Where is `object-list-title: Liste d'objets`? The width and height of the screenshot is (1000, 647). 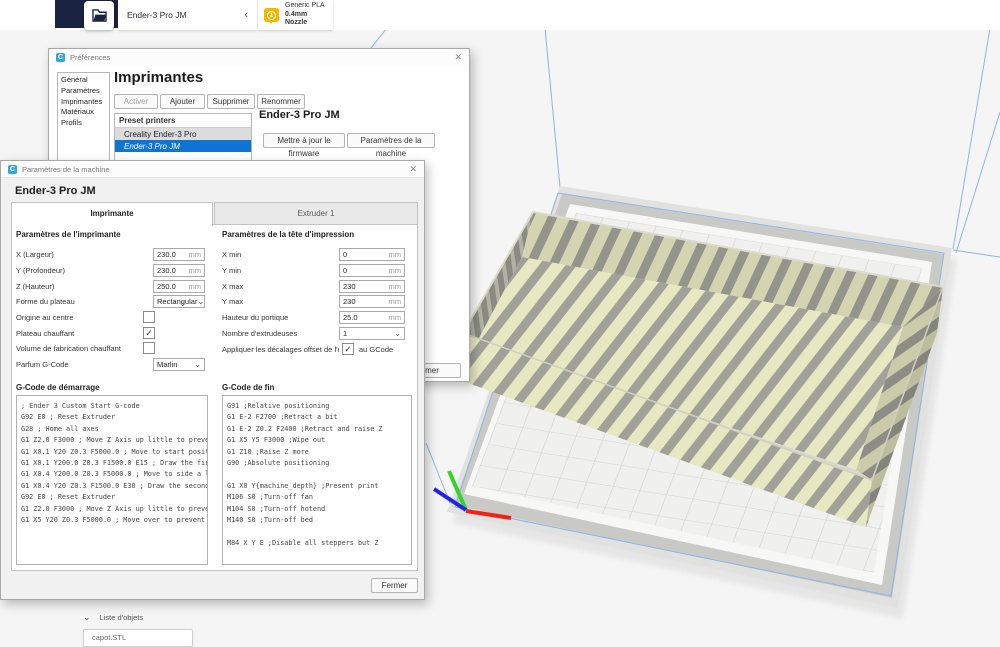
object-list-title: Liste d'objets is located at coordinates (121, 617).